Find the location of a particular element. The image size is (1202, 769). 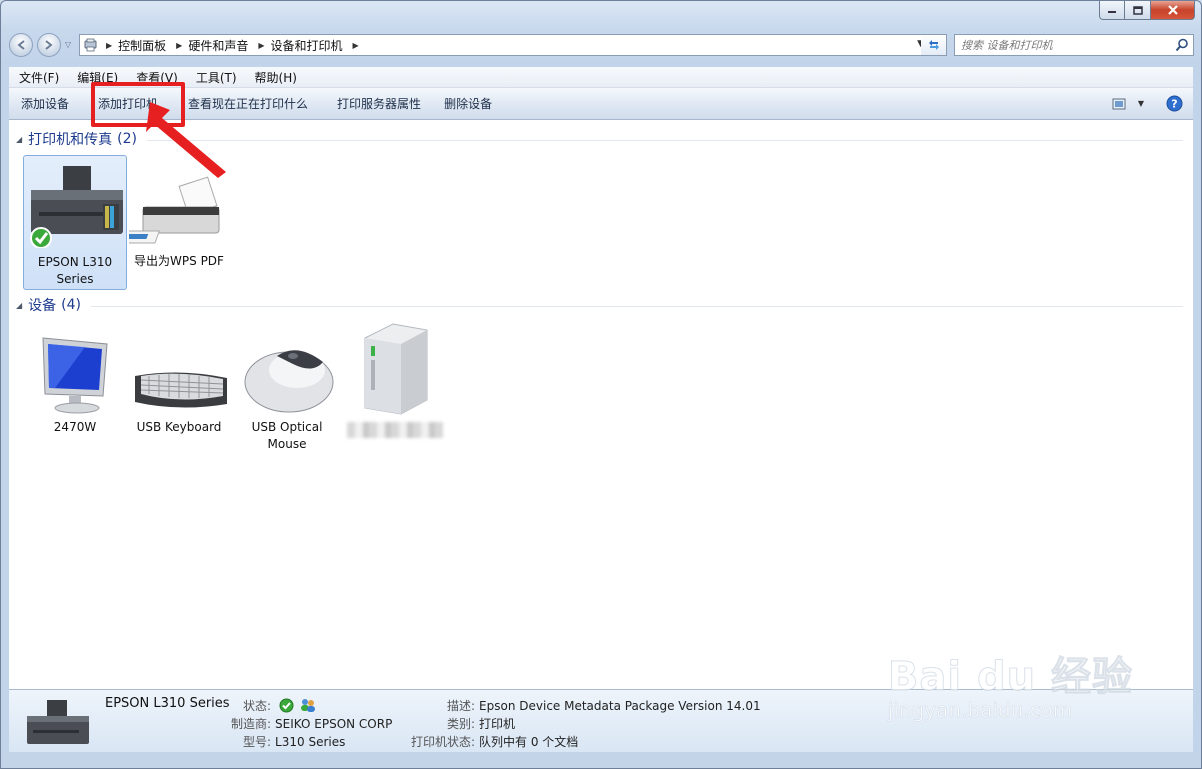

device-usb-keyboard: USB Keyboard is located at coordinates (179, 385).